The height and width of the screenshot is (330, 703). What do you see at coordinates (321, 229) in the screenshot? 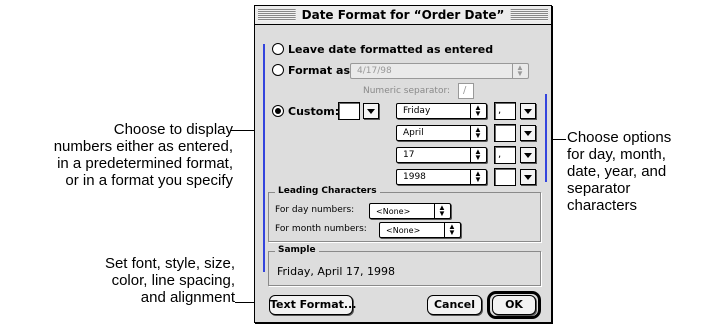
I see `month-numbers-label: For month numbers:` at bounding box center [321, 229].